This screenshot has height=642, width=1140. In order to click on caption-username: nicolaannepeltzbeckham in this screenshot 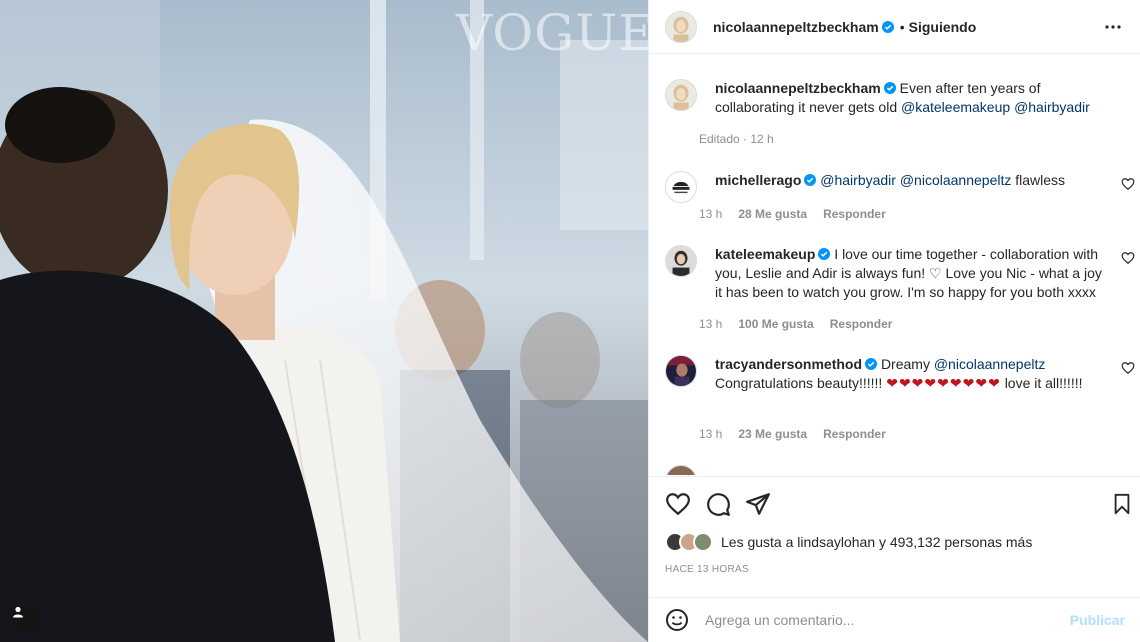, I will do `click(798, 88)`.